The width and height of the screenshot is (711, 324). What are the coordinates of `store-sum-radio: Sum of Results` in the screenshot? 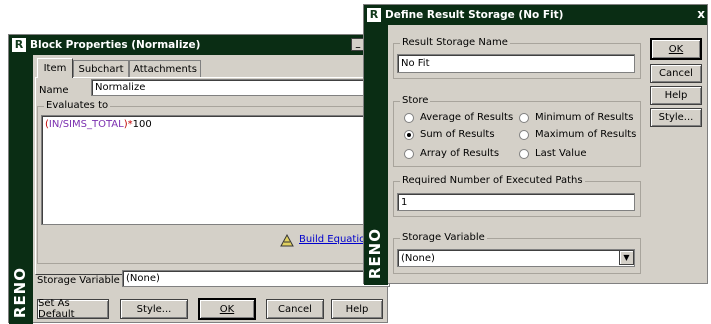 It's located at (449, 134).